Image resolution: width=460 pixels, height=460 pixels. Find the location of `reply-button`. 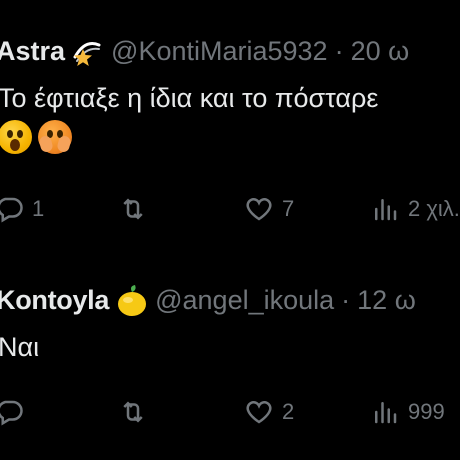

reply-button is located at coordinates (16, 412).